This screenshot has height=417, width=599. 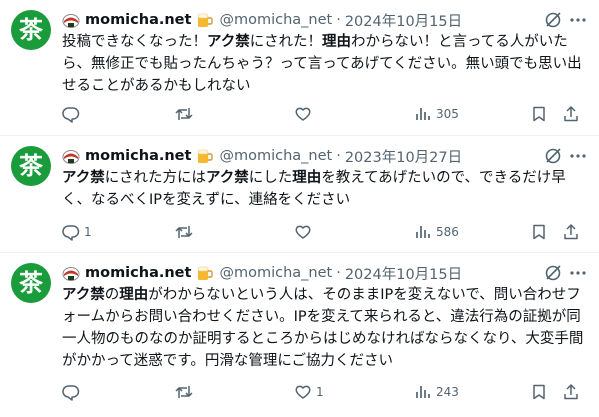 I want to click on tweet-header: momicha.net @momicha_net · 2023年10月27日, so click(x=262, y=156).